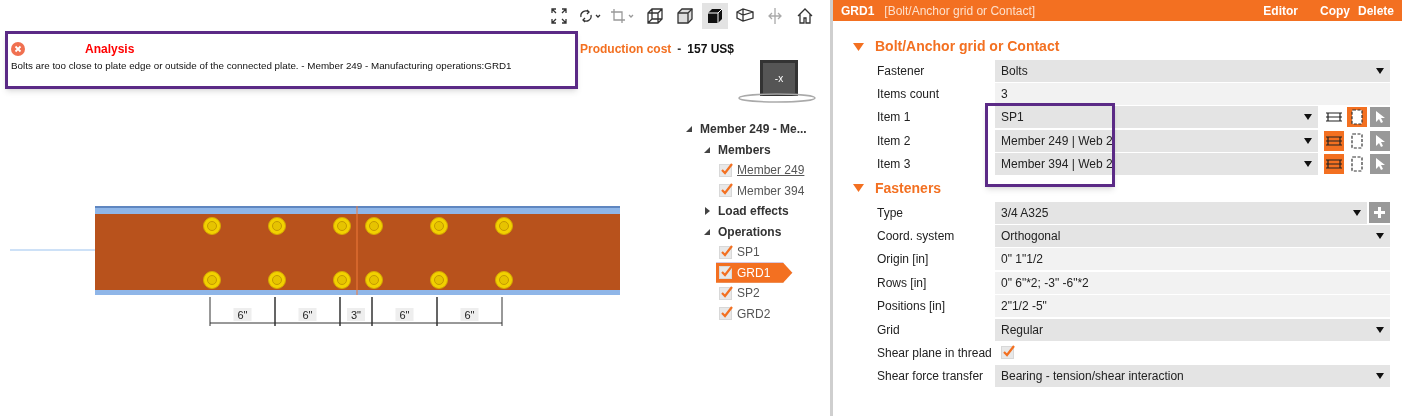 Image resolution: width=1402 pixels, height=416 pixels. I want to click on wire-icon, so click(655, 16).